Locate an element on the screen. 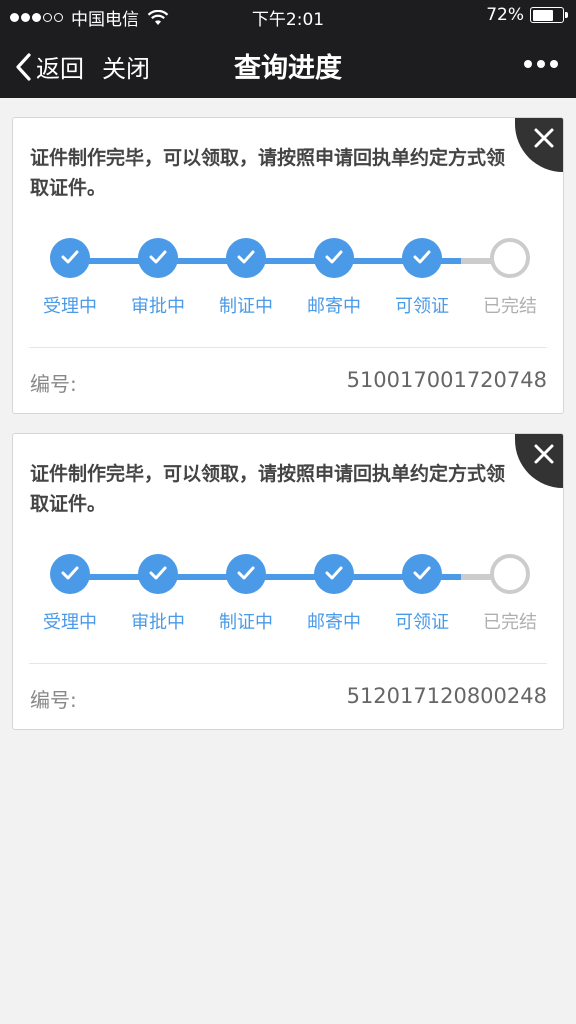 This screenshot has width=576, height=1024. battery-level is located at coordinates (543, 15).